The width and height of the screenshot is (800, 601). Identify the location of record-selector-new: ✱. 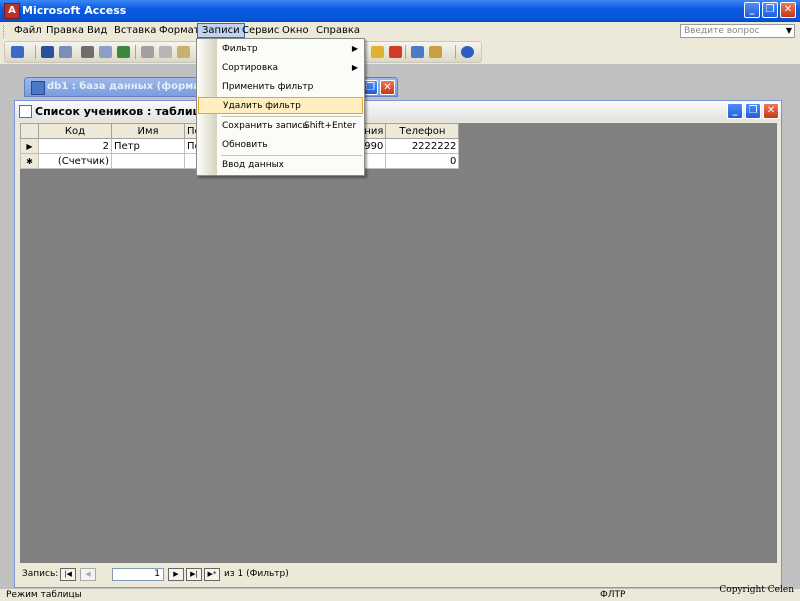
(29, 161).